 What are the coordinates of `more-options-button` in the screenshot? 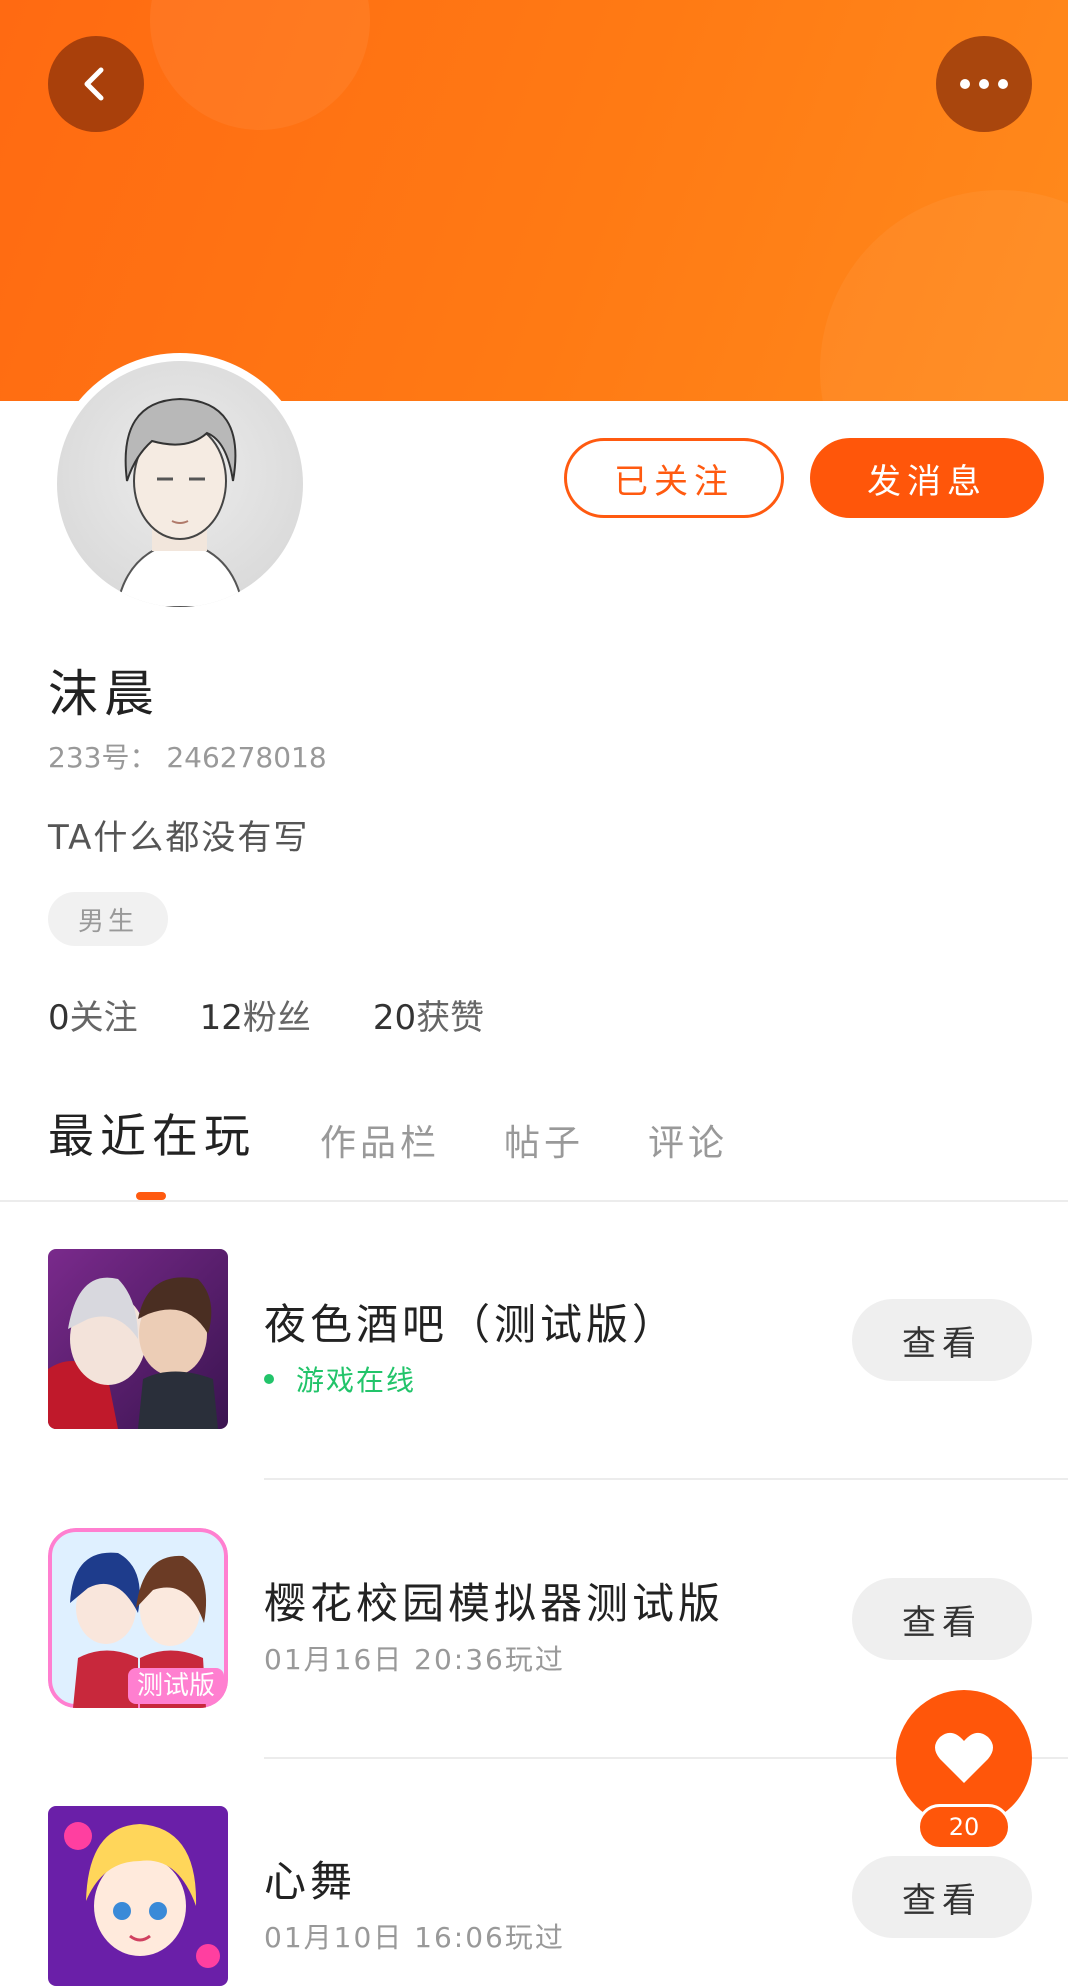 It's located at (984, 84).